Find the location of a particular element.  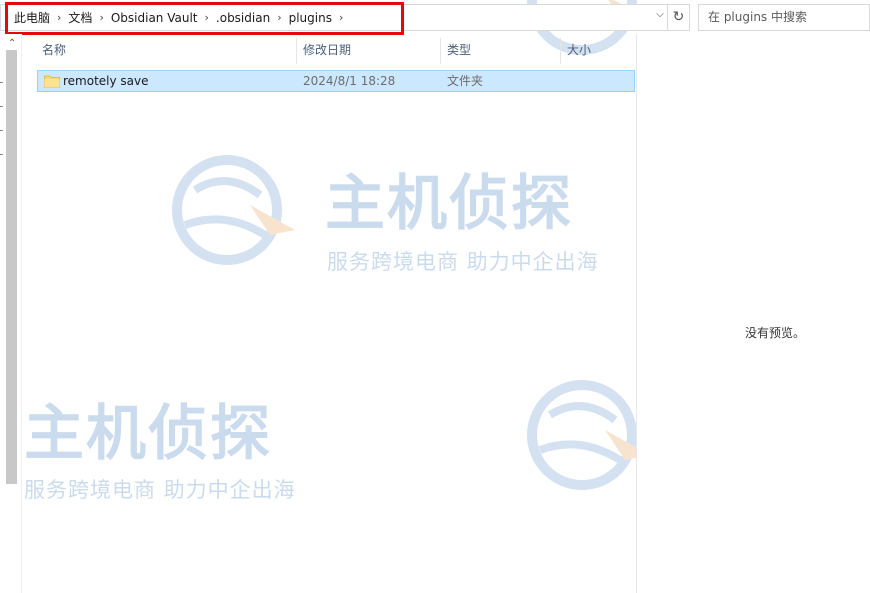

preview-empty-text: 没有预览。 is located at coordinates (775, 333).